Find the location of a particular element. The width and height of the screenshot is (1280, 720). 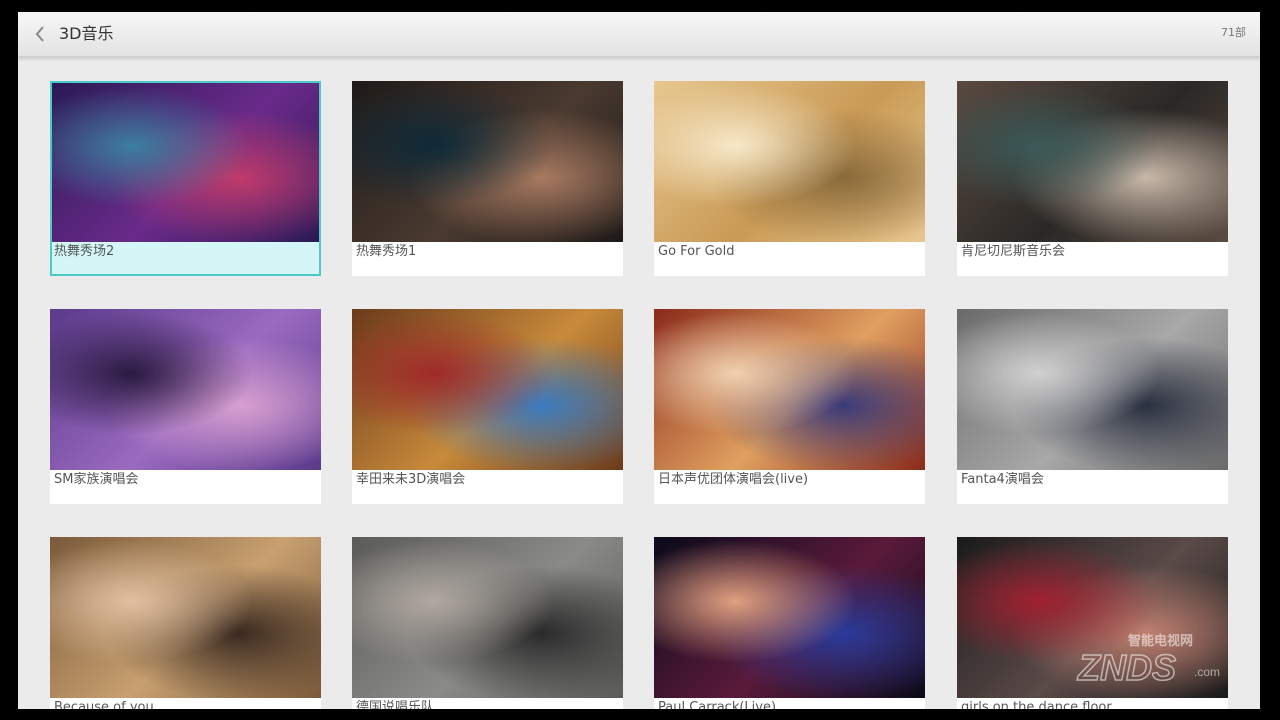

video-card: 热舞秀场1 is located at coordinates (487, 178).